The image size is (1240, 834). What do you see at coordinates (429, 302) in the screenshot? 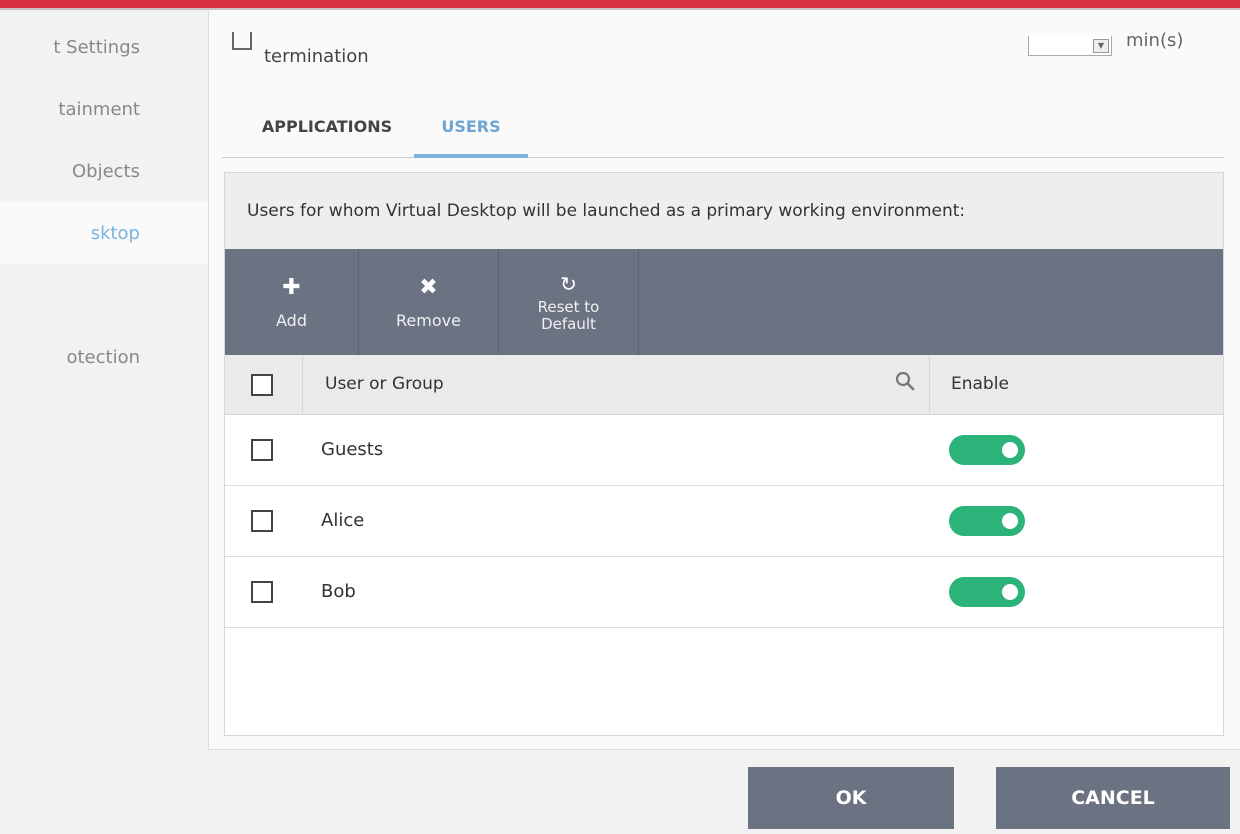
I see `remove-button: ✖ Remove` at bounding box center [429, 302].